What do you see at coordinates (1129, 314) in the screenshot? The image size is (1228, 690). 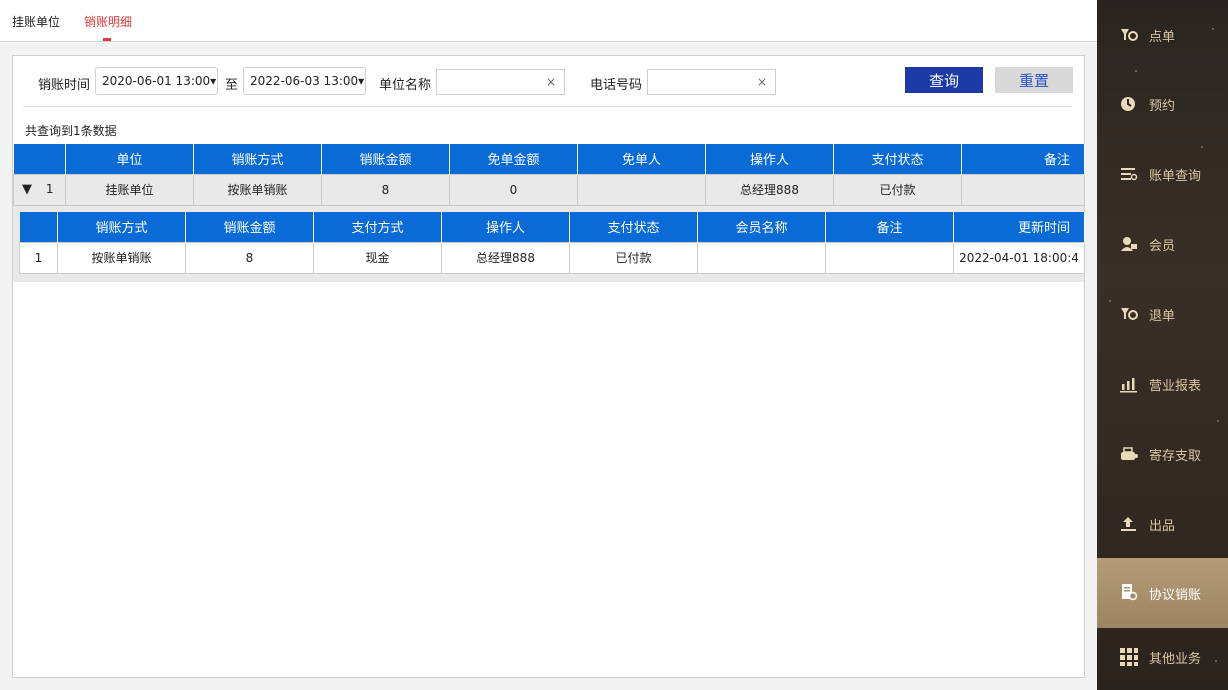 I see `refund-icon` at bounding box center [1129, 314].